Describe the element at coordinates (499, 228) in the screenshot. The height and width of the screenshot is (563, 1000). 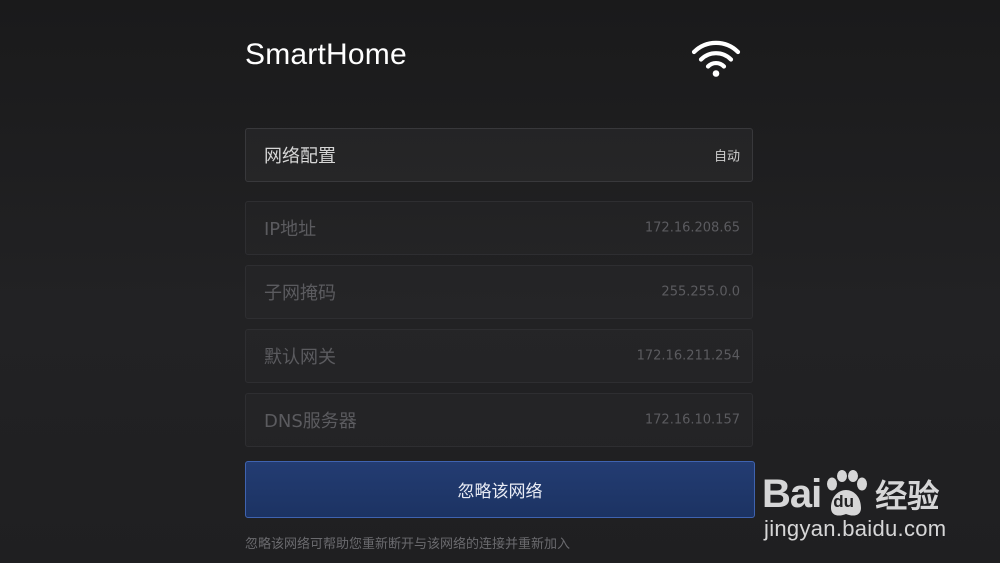
I see `ip-address-row: IP地址 172.16.208.65` at that location.